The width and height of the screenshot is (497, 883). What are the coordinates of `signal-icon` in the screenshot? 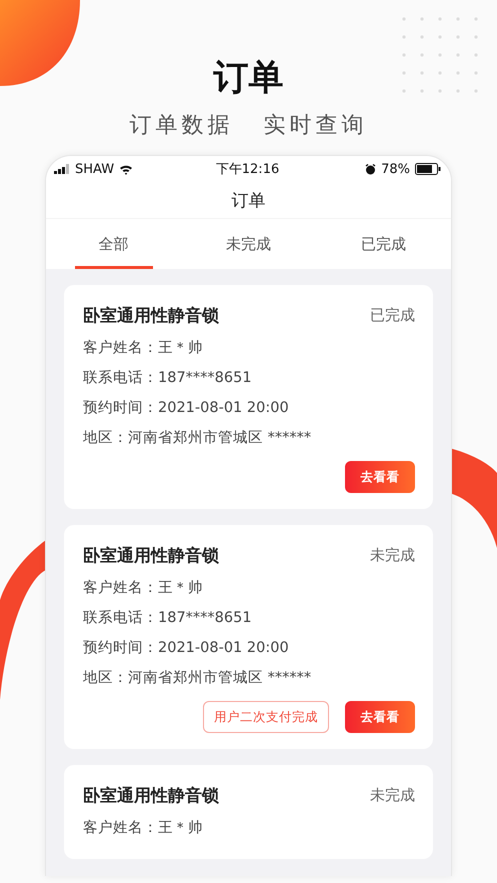 It's located at (62, 169).